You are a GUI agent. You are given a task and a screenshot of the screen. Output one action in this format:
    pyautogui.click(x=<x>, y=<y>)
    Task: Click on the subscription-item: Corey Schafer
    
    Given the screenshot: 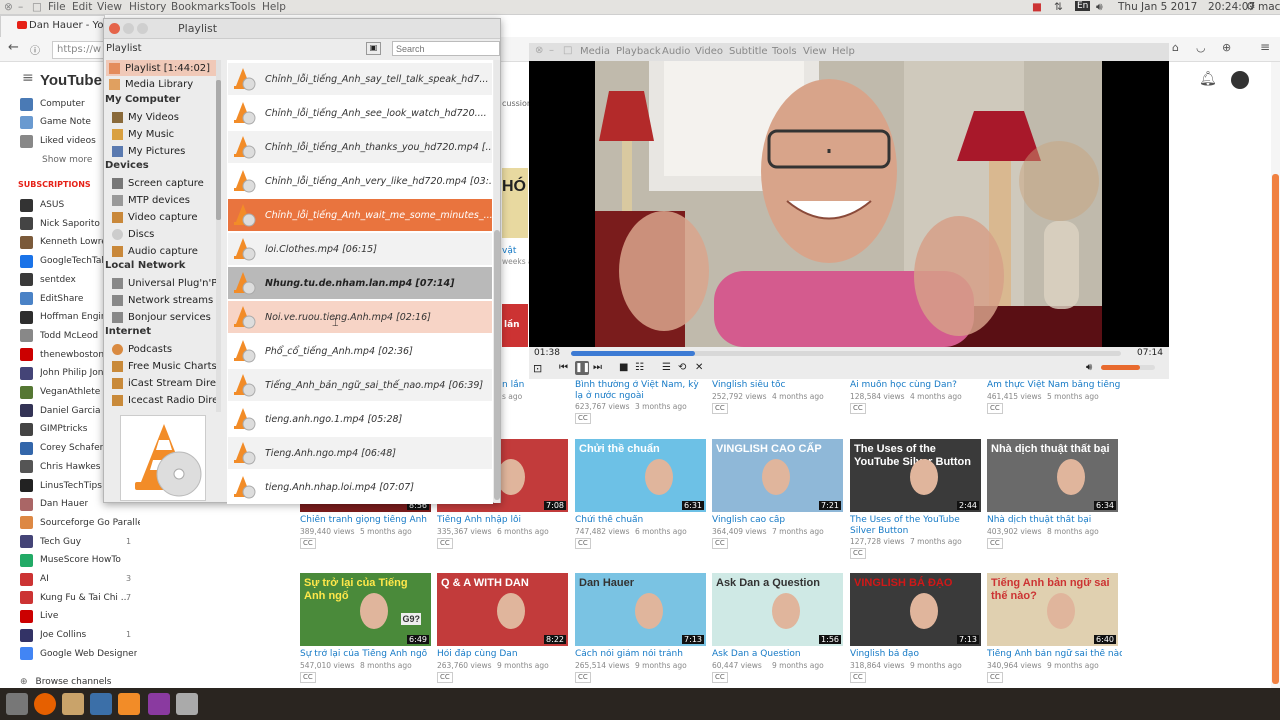 What is the action you would take?
    pyautogui.click(x=61, y=448)
    